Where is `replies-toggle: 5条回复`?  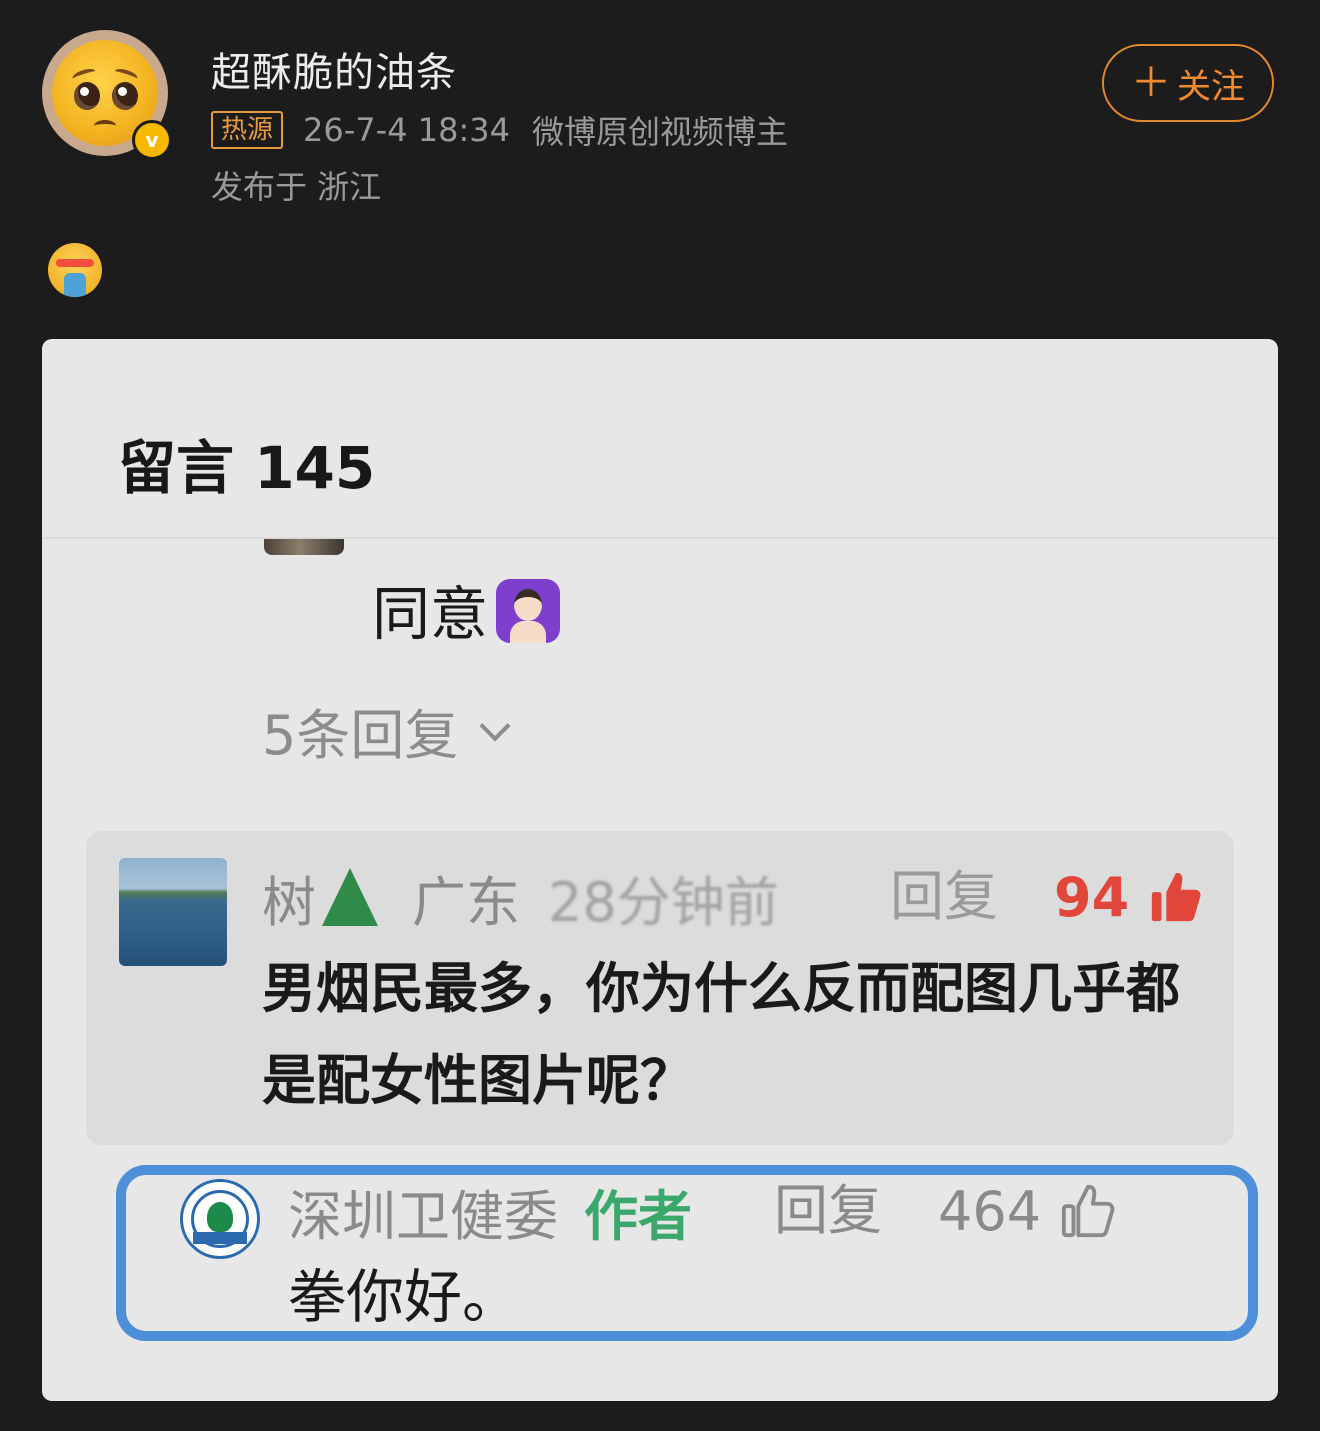
replies-toggle: 5条回复 is located at coordinates (386, 730).